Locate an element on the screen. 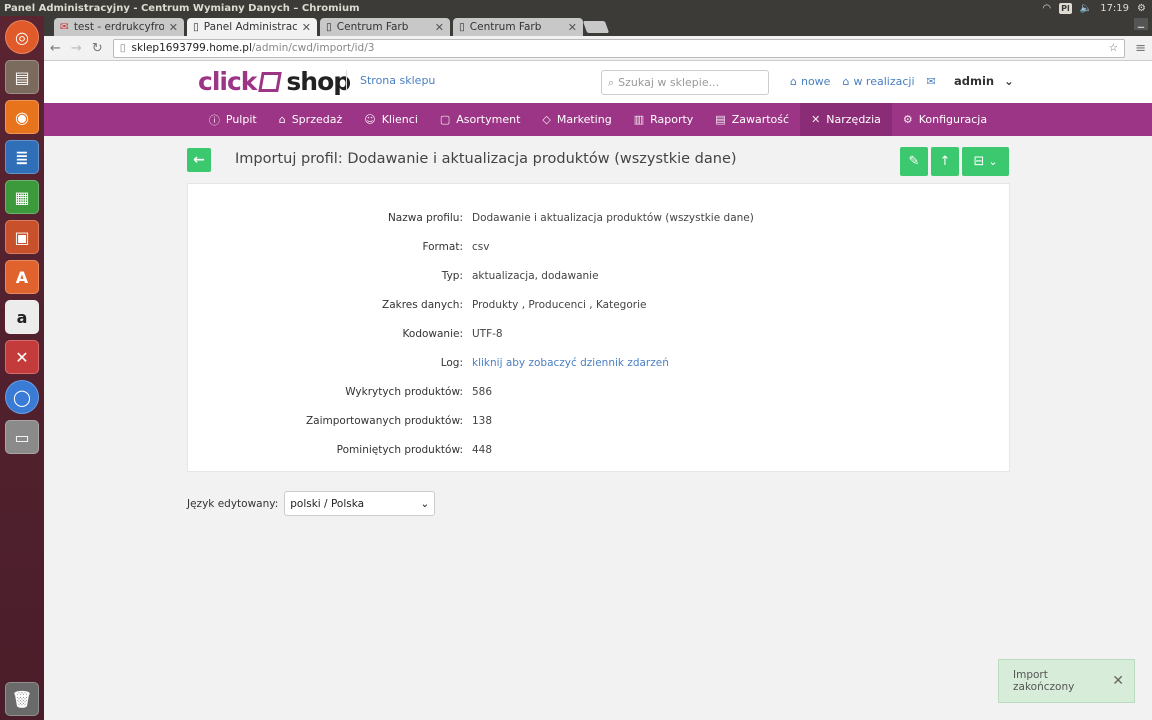  detail-row: Format: csv is located at coordinates (456, 247).